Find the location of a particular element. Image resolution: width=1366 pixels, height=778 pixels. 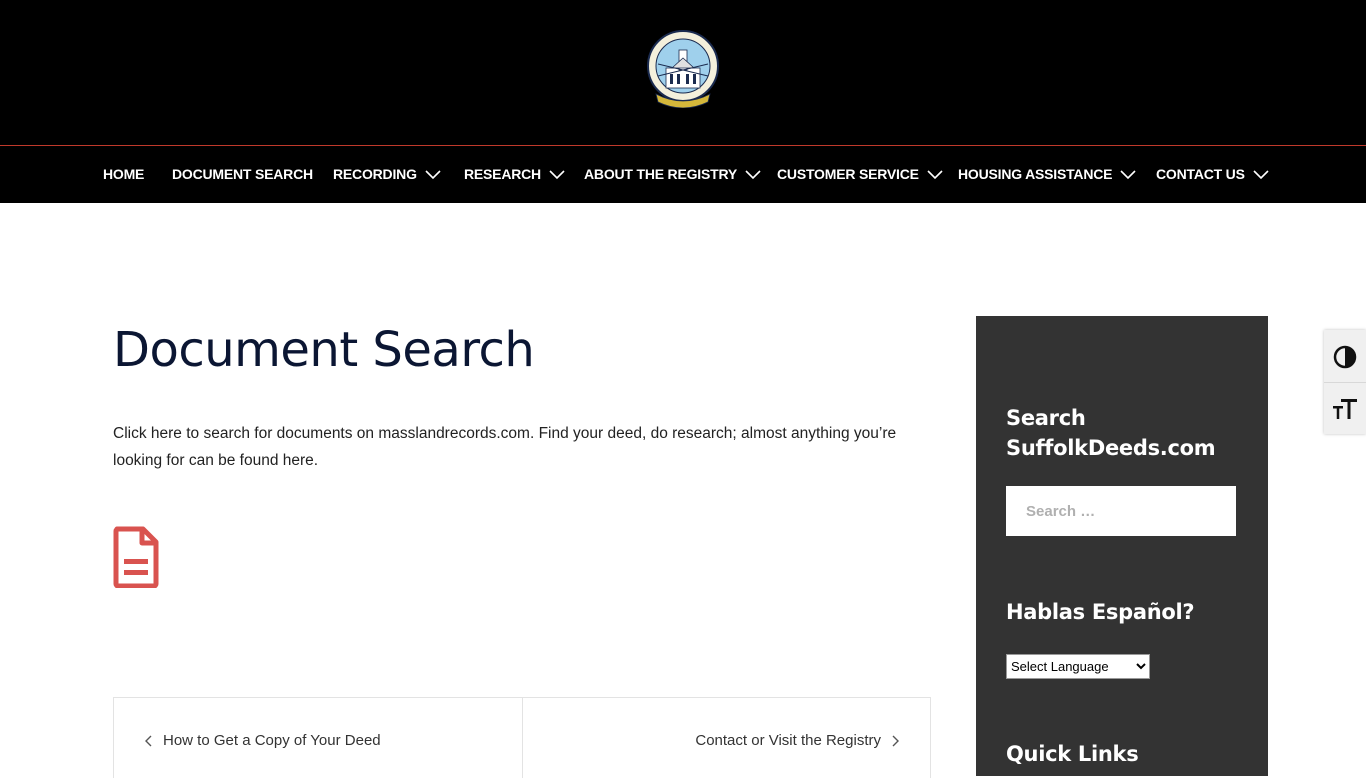

page-title: Document Search is located at coordinates (324, 350).